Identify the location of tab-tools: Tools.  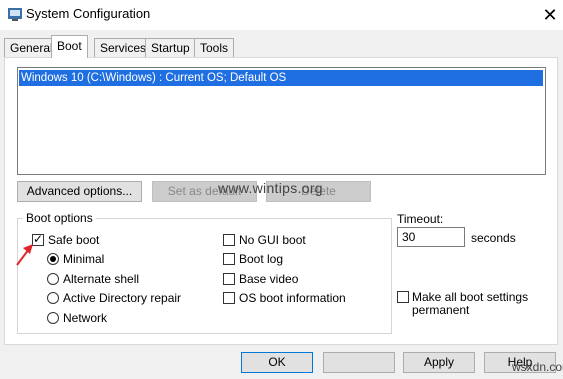
(214, 47).